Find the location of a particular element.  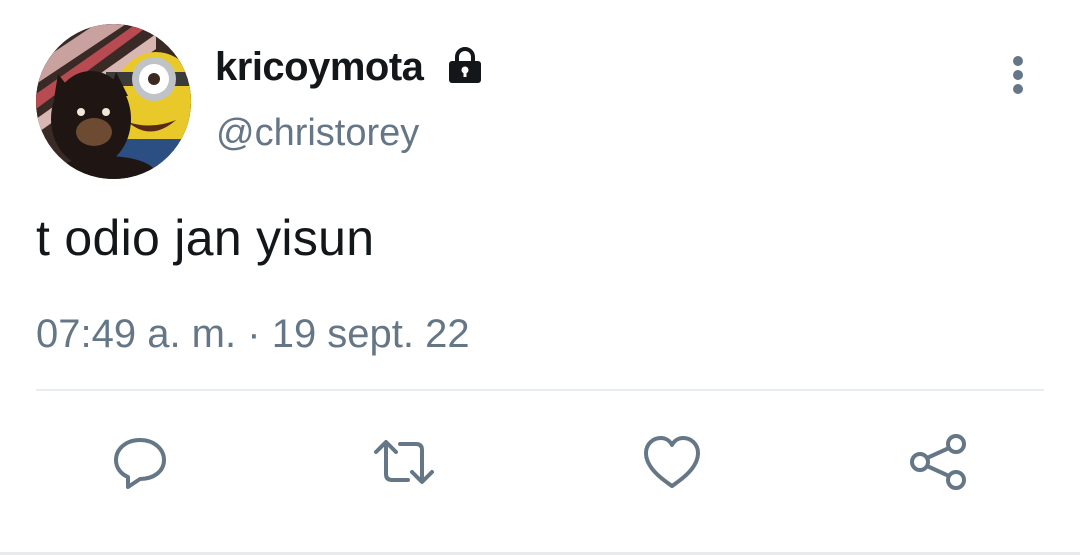

share-icon is located at coordinates (938, 462).